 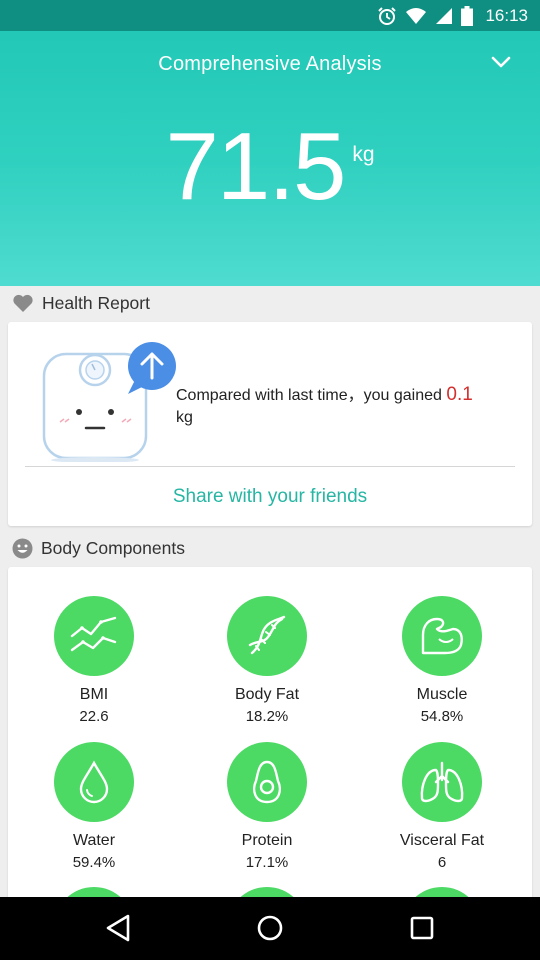 I want to click on home-icon, so click(x=270, y=928).